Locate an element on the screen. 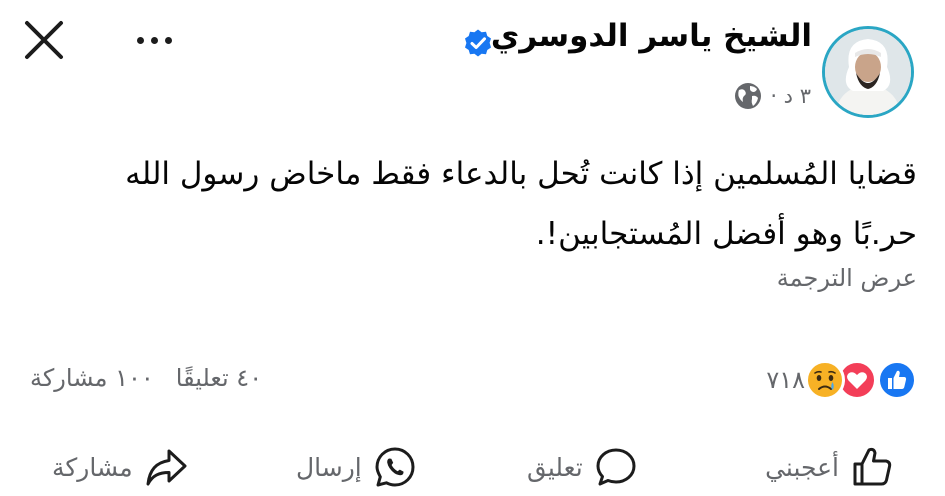 The height and width of the screenshot is (496, 945). like-icon is located at coordinates (872, 466).